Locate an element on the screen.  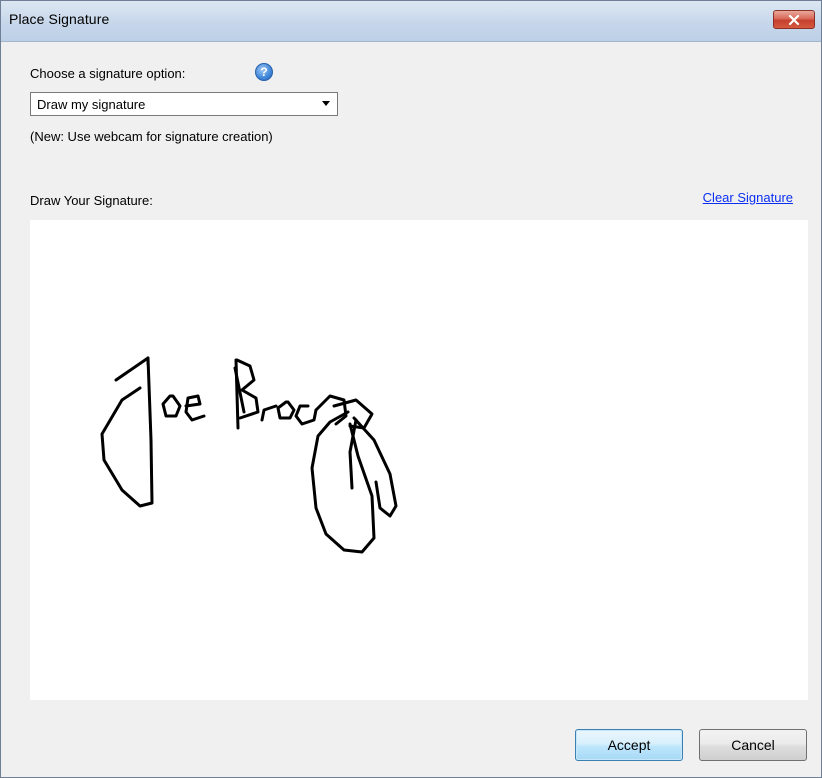
close-button is located at coordinates (794, 19).